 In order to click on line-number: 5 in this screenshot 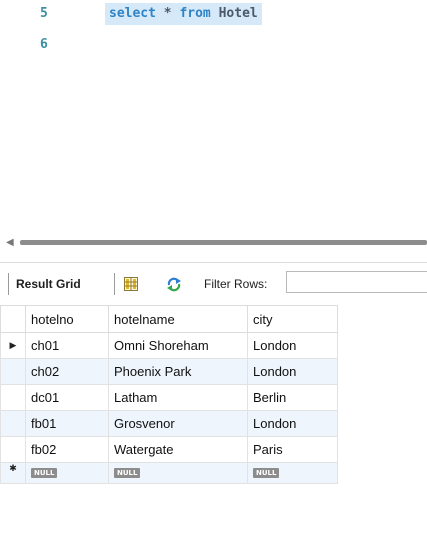, I will do `click(44, 13)`.